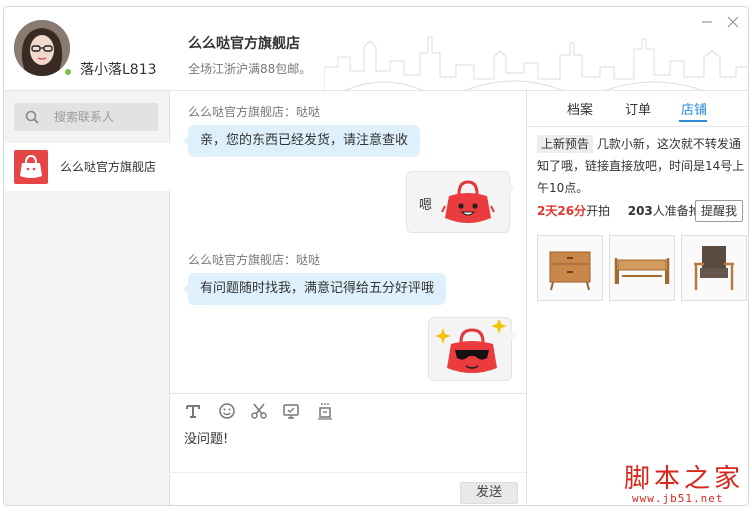 This screenshot has height=511, width=752. Describe the element at coordinates (565, 144) in the screenshot. I see `promo-tag: 上新预告` at that location.